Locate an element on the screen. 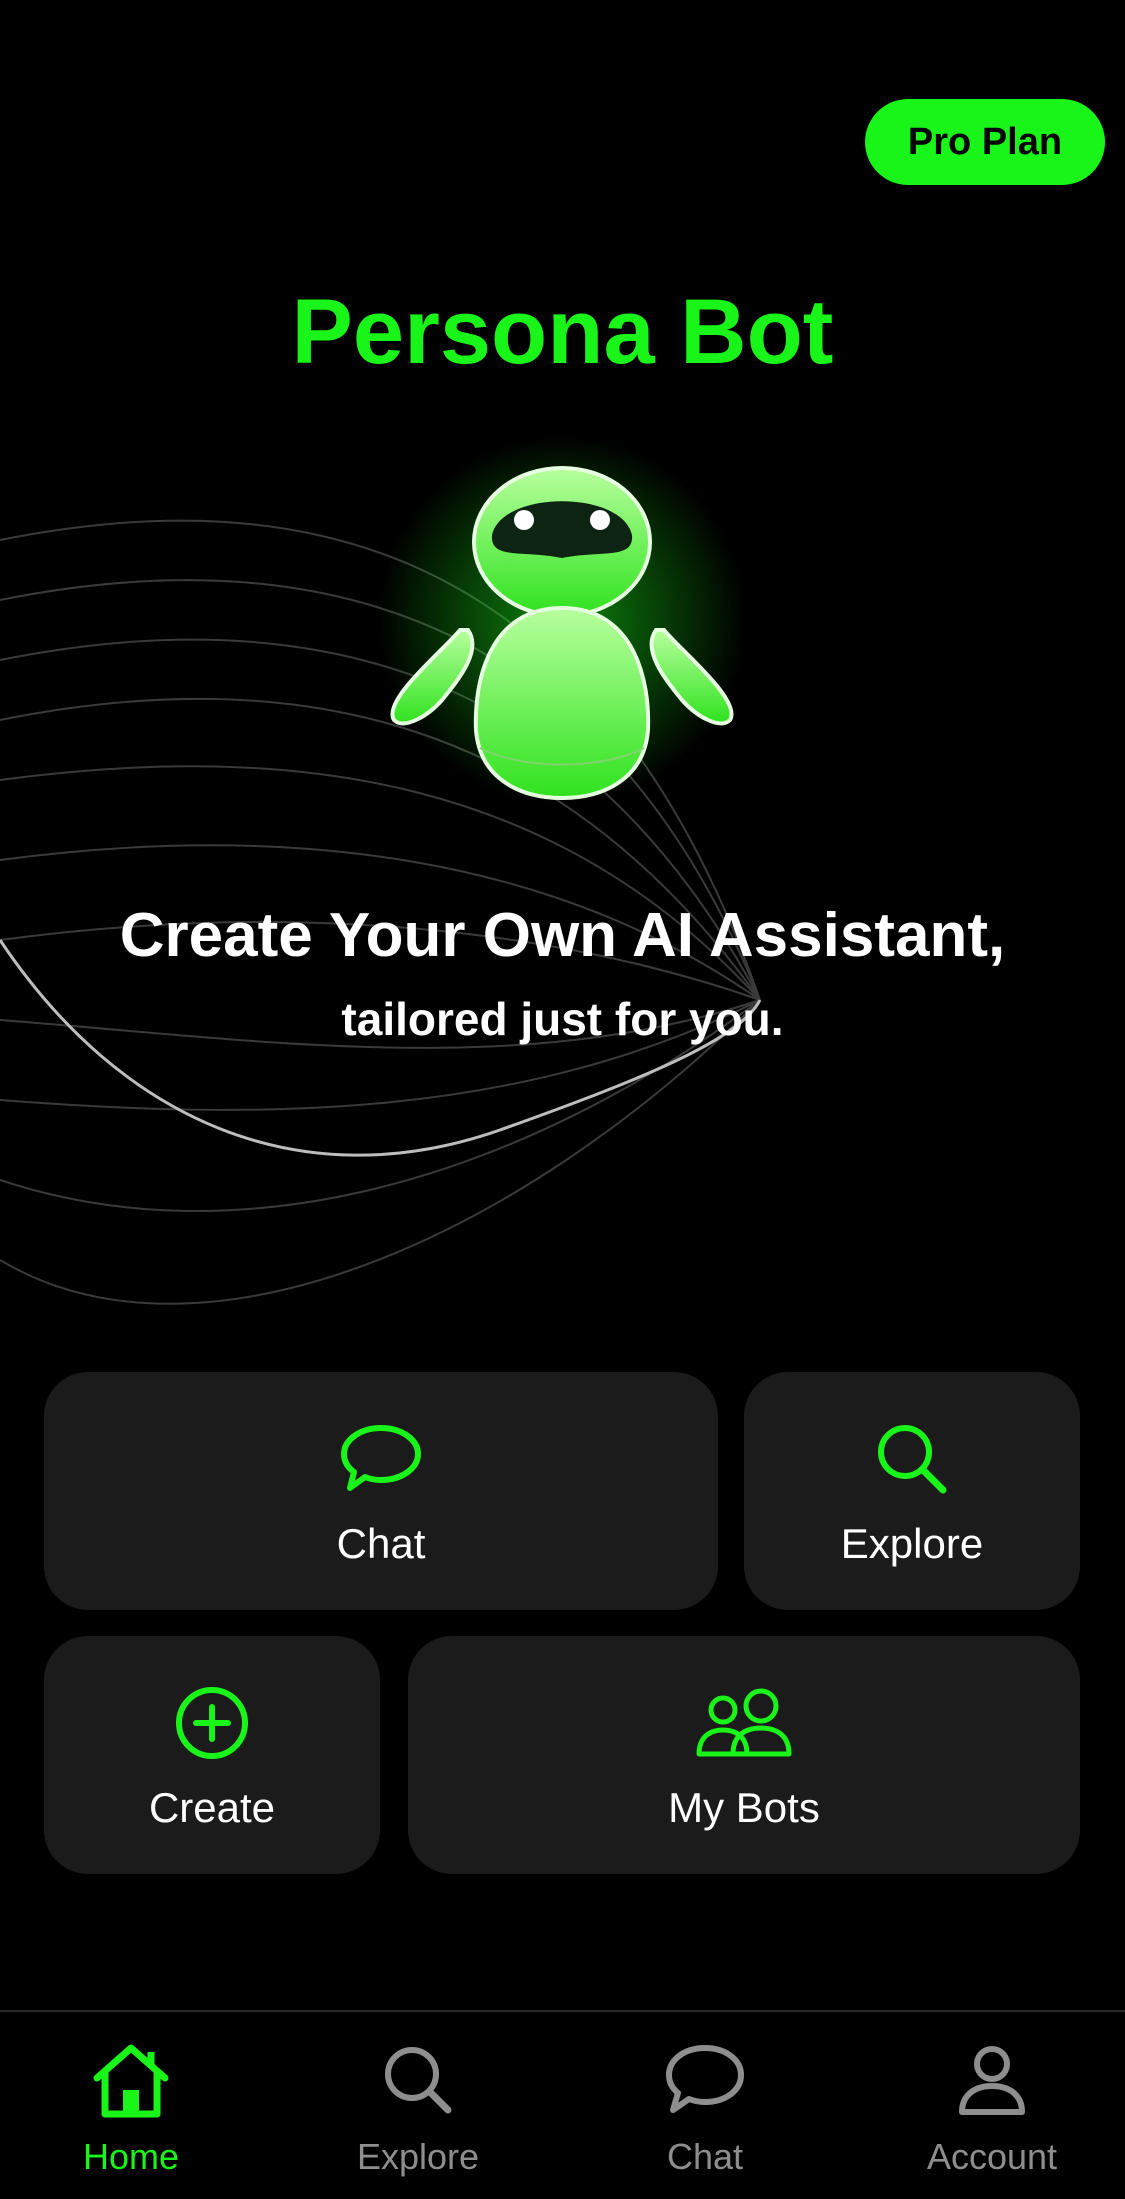  tab-account-label: Account is located at coordinates (992, 2156).